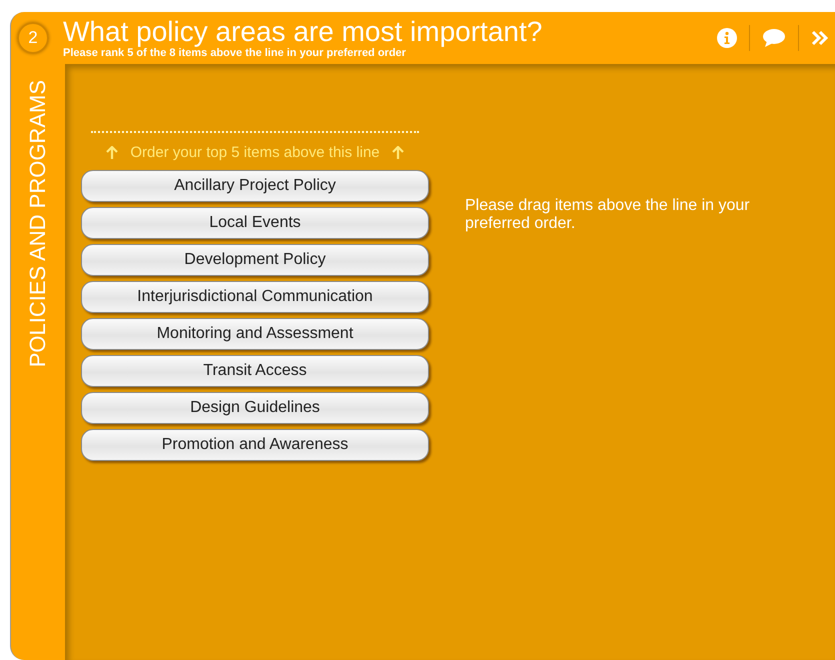 This screenshot has width=835, height=660. Describe the element at coordinates (235, 53) in the screenshot. I see `question-subtitle: Please rank 5 of the 8 items above the line in your preferred order` at that location.